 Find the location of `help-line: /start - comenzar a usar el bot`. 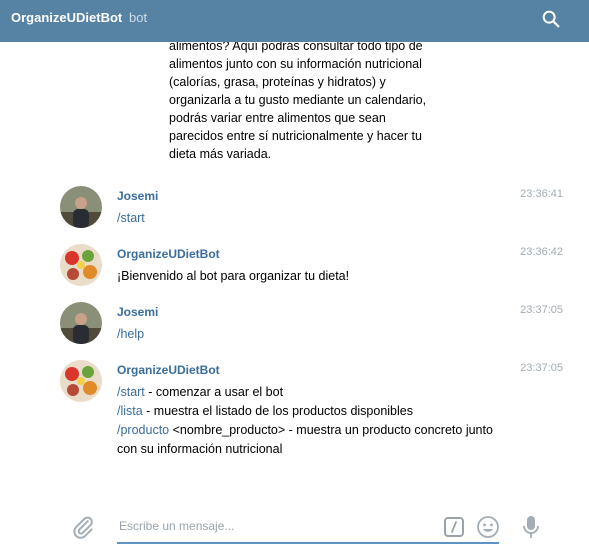

help-line: /start - comenzar a usar el bot is located at coordinates (317, 392).